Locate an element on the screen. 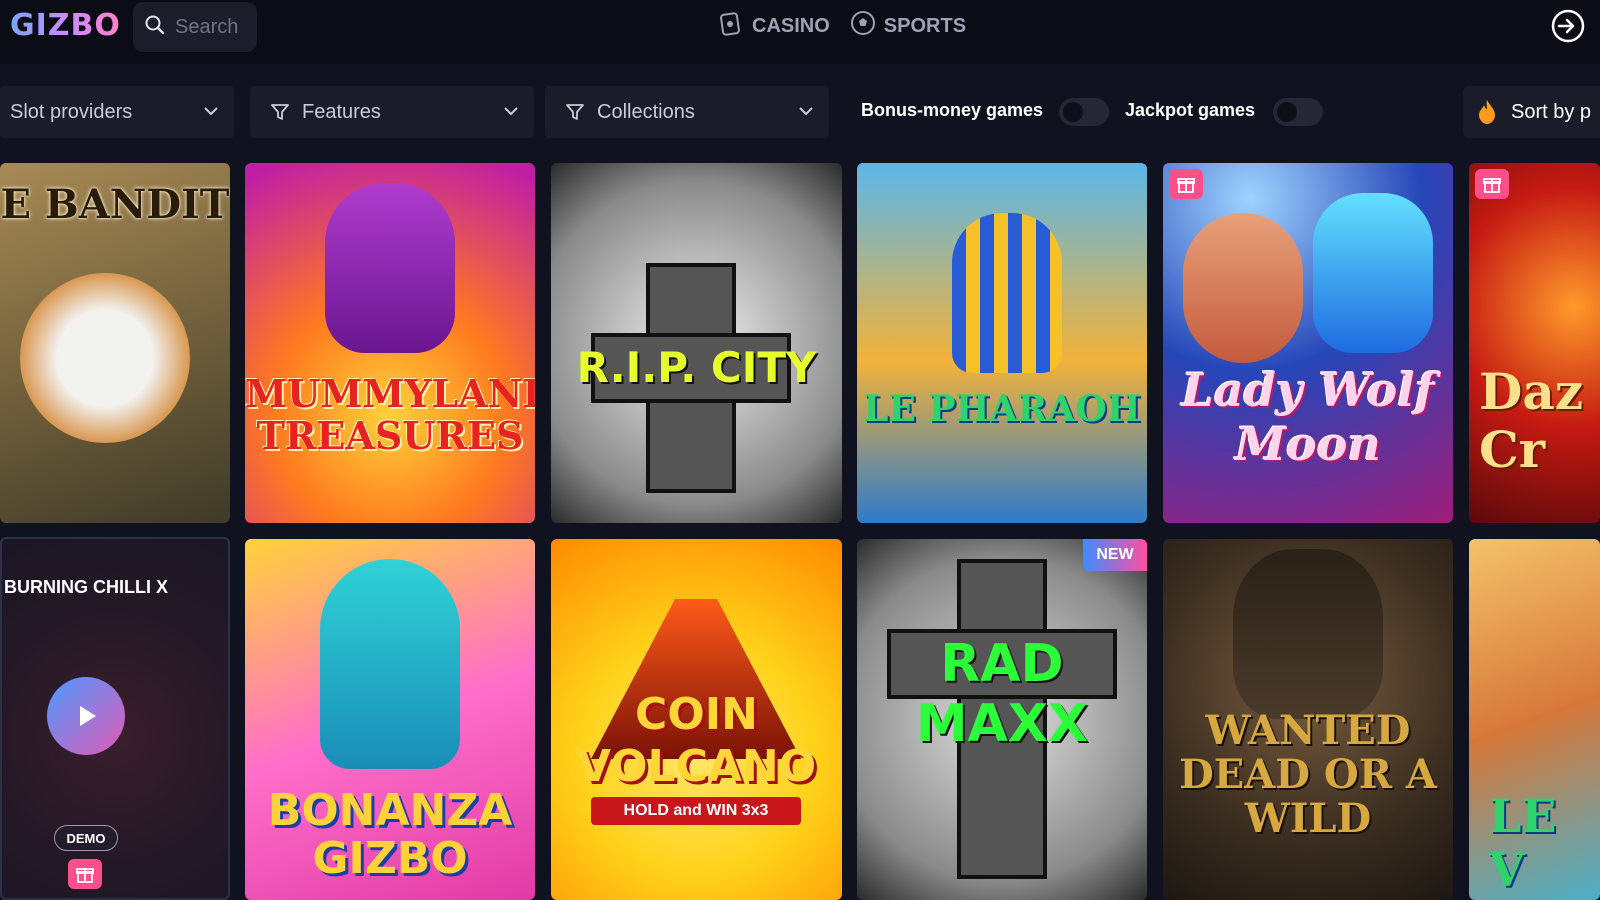 The height and width of the screenshot is (900, 1600). game-title: Lady Wolf Moon is located at coordinates (1308, 417).